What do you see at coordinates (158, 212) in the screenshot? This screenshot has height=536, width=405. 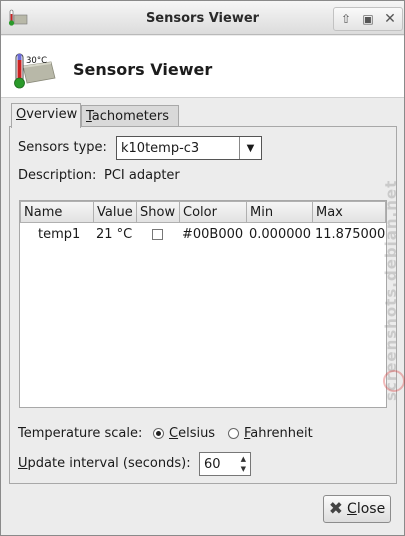 I see `column-header-show: Show` at bounding box center [158, 212].